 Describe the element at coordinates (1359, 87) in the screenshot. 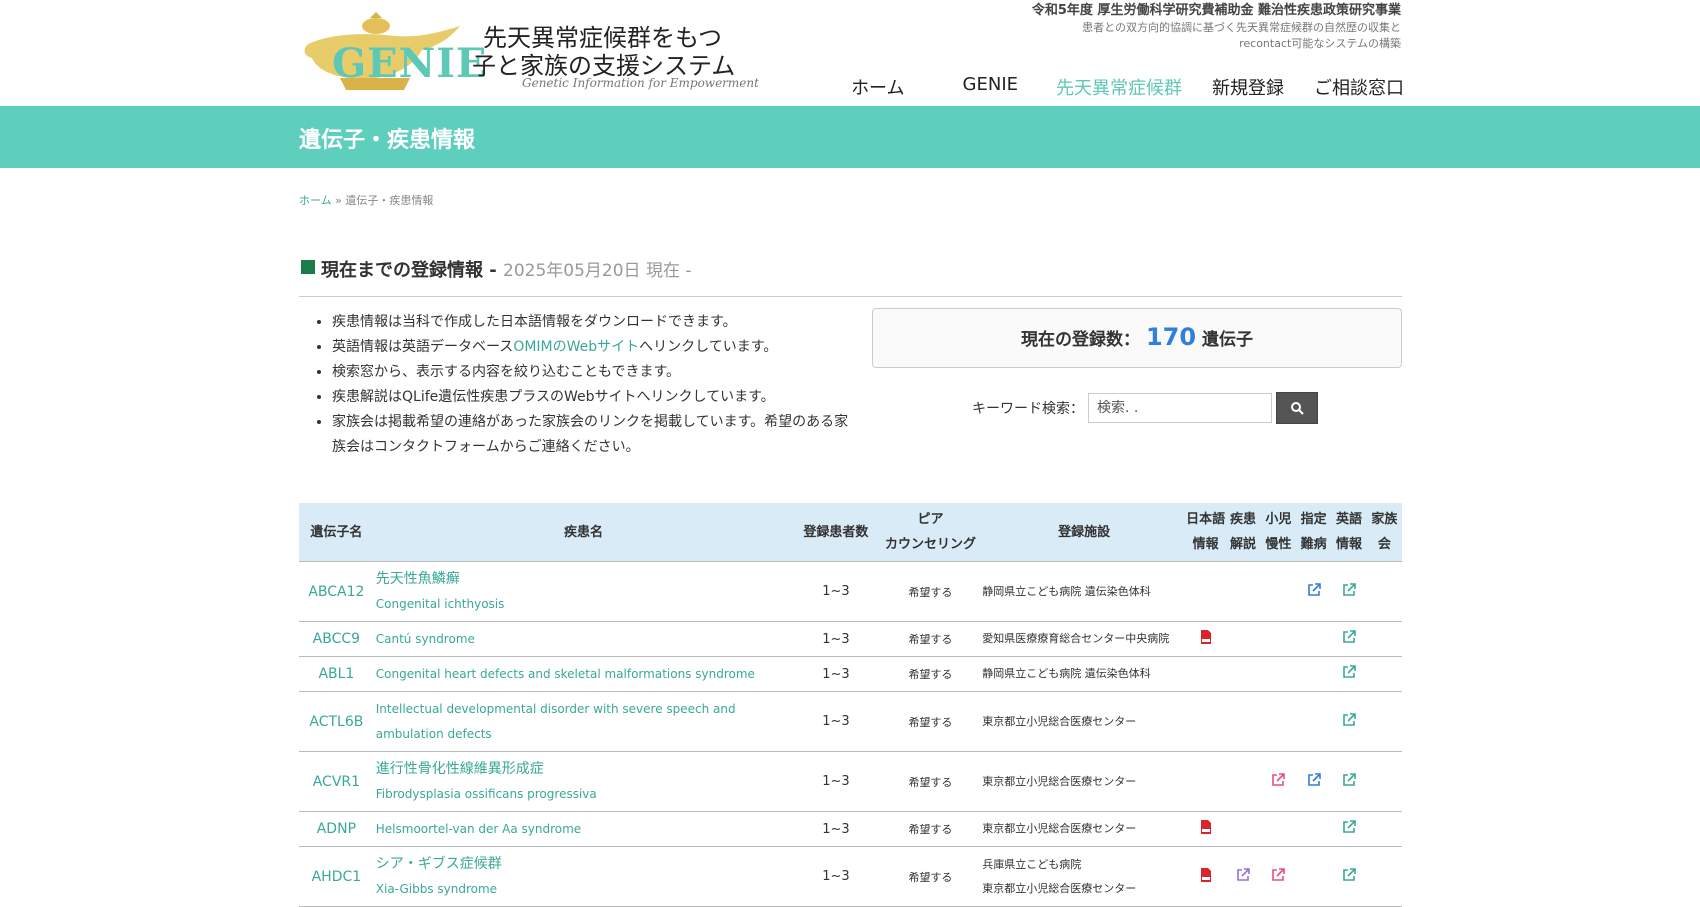

I see `nav-item-consultation: ご相談窓口` at that location.